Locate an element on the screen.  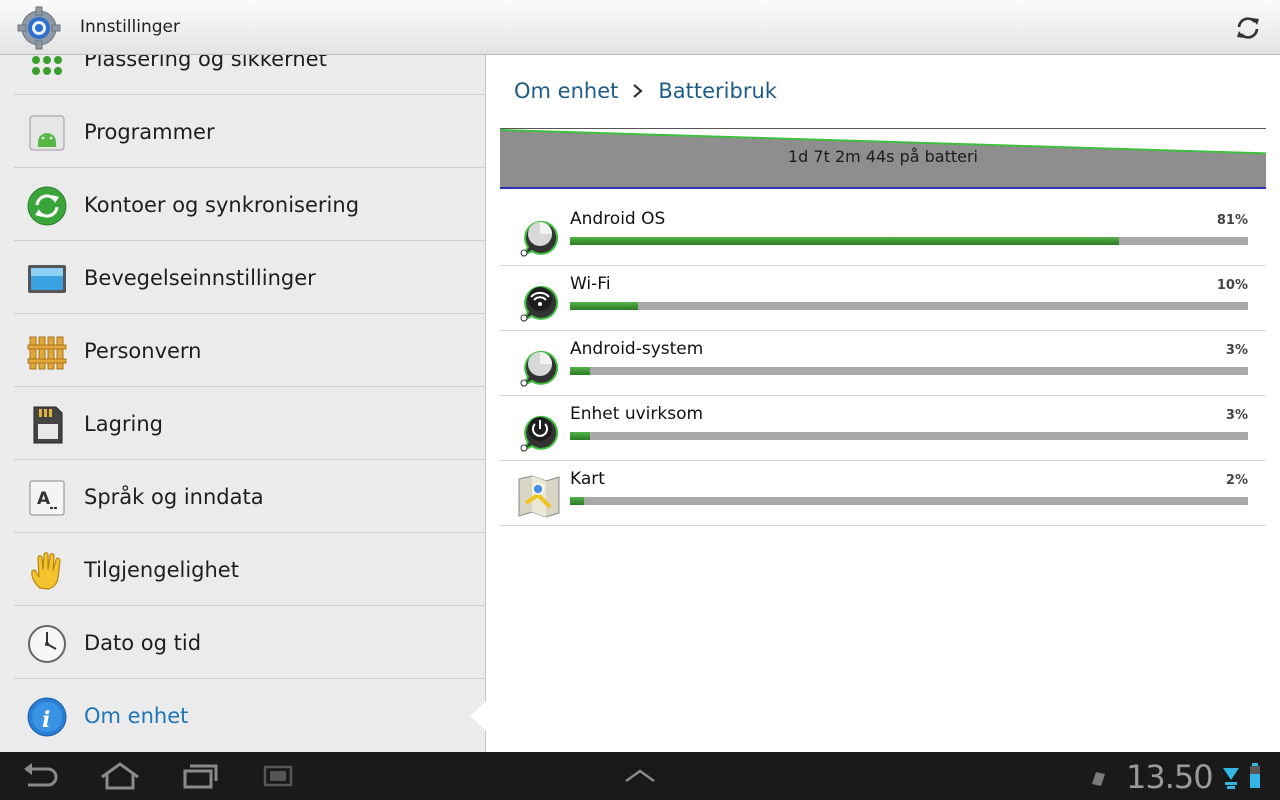
wifi-icon is located at coordinates (539, 304).